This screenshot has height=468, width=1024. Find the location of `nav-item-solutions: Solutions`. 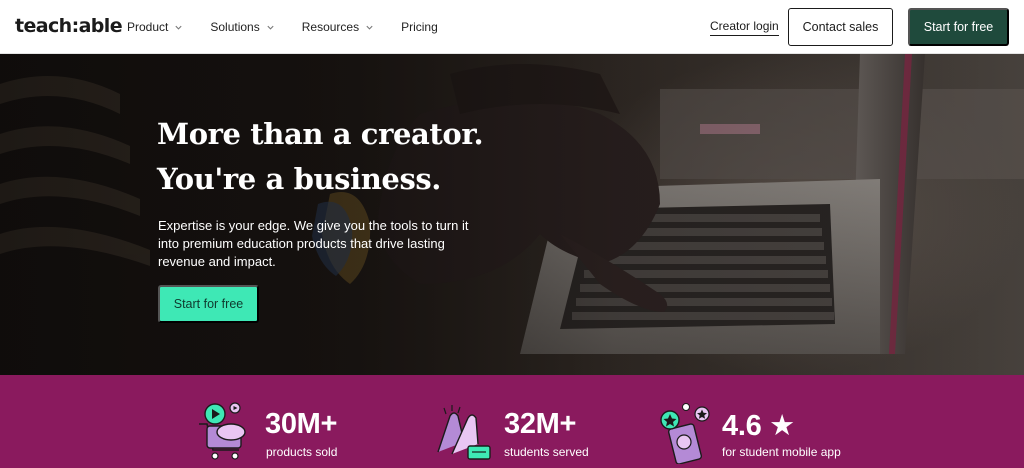

nav-item-solutions: Solutions is located at coordinates (242, 27).